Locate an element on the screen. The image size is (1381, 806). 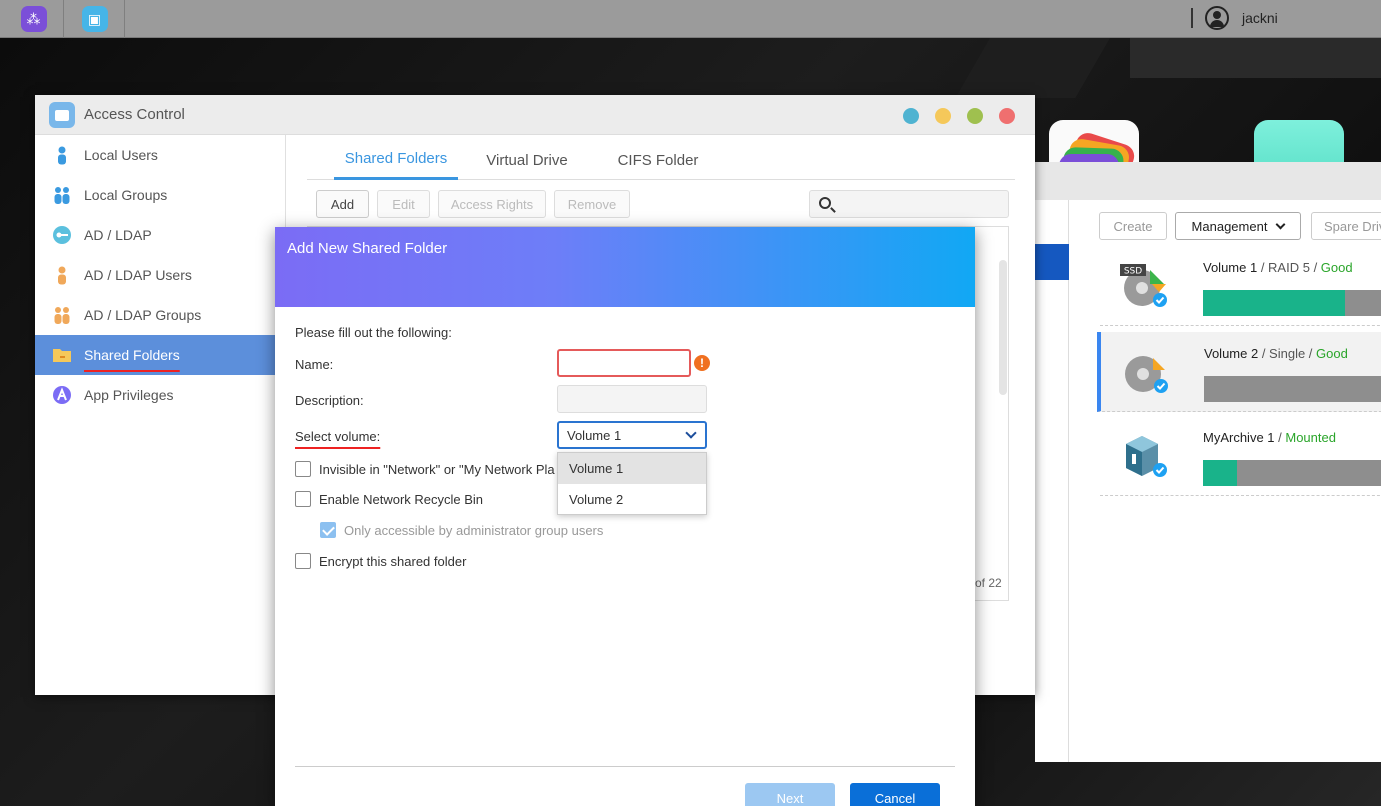
launcher-icon: ⁂ is located at coordinates (33, 19).